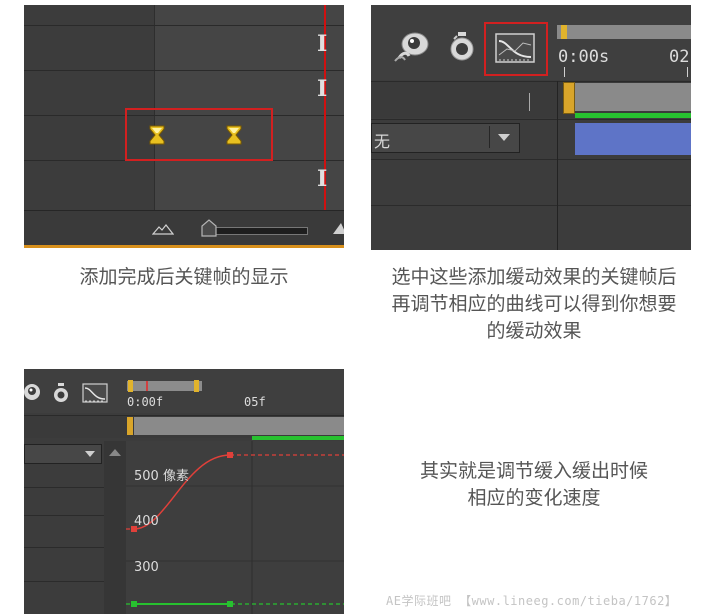 The width and height of the screenshot is (722, 615). What do you see at coordinates (184, 246) in the screenshot?
I see `panel-focus-border` at bounding box center [184, 246].